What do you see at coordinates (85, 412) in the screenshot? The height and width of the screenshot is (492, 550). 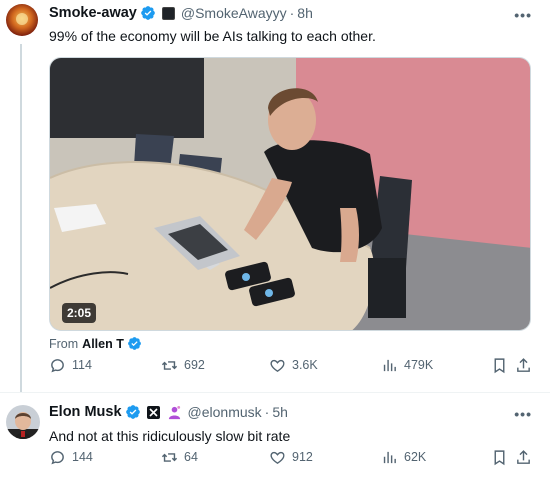 I see `author-name: Elon Musk` at bounding box center [85, 412].